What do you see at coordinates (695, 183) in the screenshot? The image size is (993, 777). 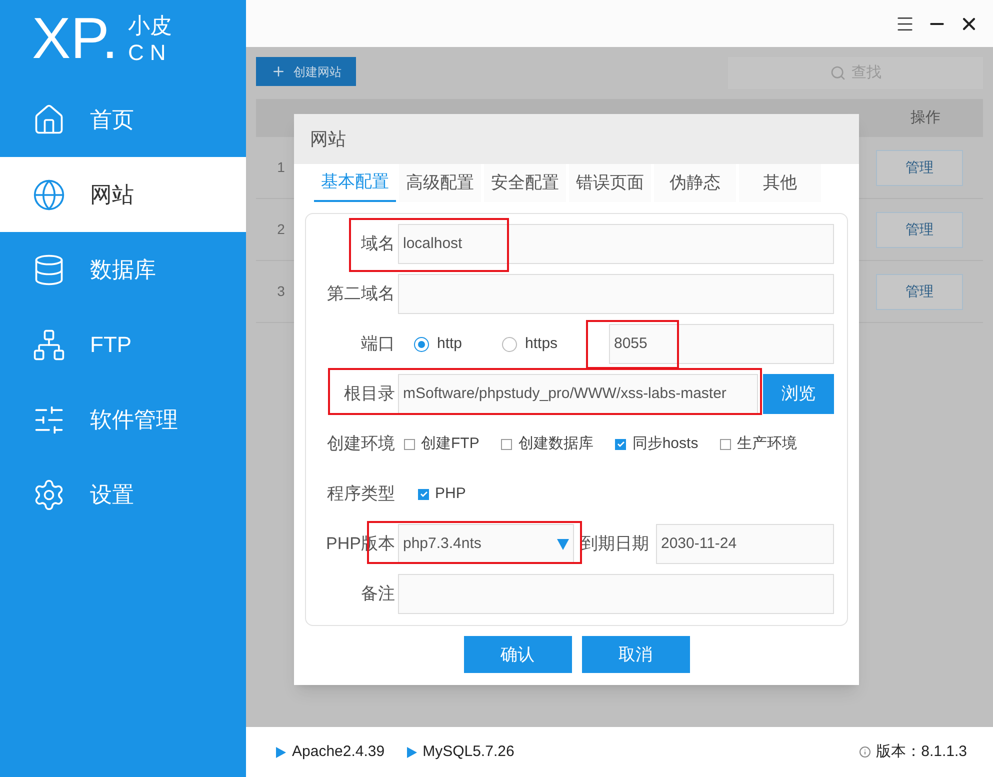 I see `tab: 伪静态` at bounding box center [695, 183].